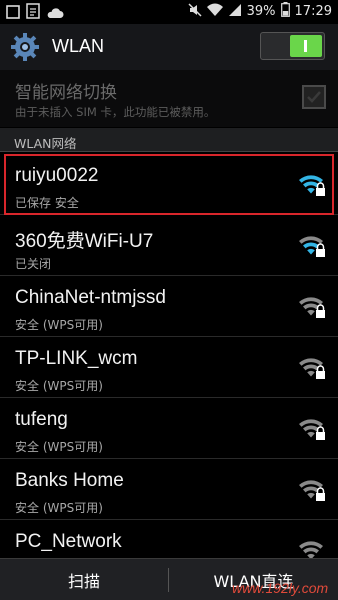 The width and height of the screenshot is (338, 600). Describe the element at coordinates (84, 241) in the screenshot. I see `network-name: 360免费WiFi-U7` at that location.